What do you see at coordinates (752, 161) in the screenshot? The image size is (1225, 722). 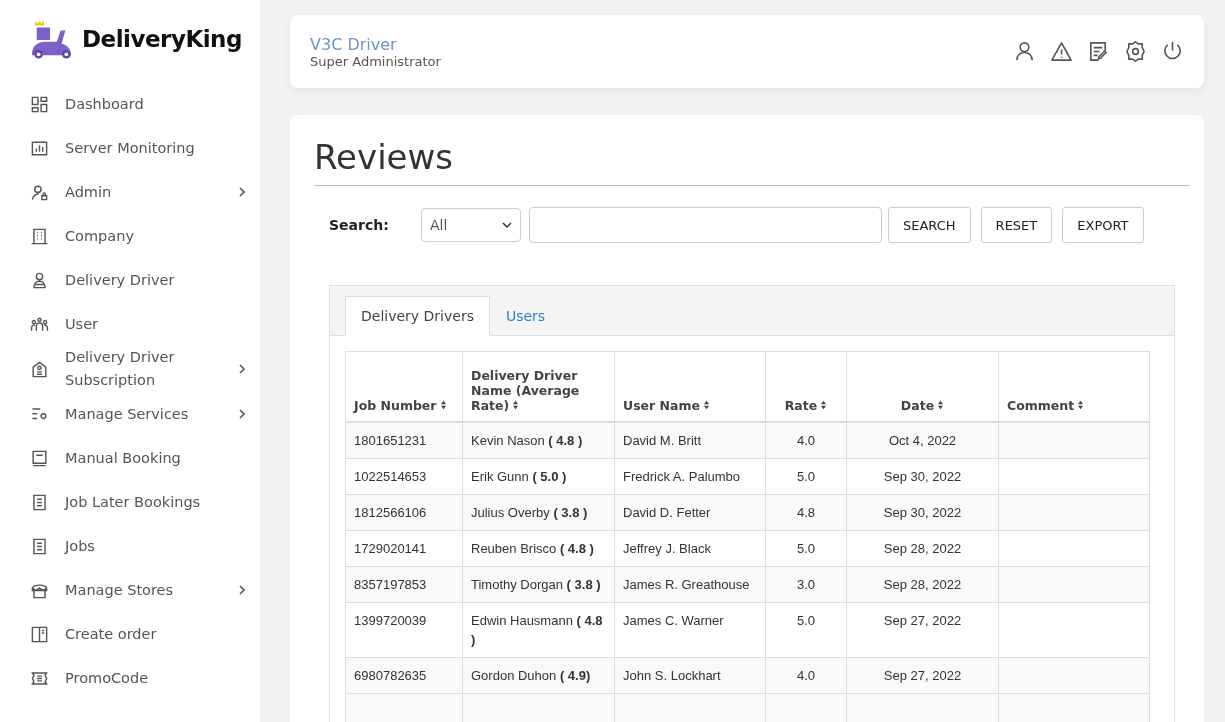 I see `page-title: Reviews` at bounding box center [752, 161].